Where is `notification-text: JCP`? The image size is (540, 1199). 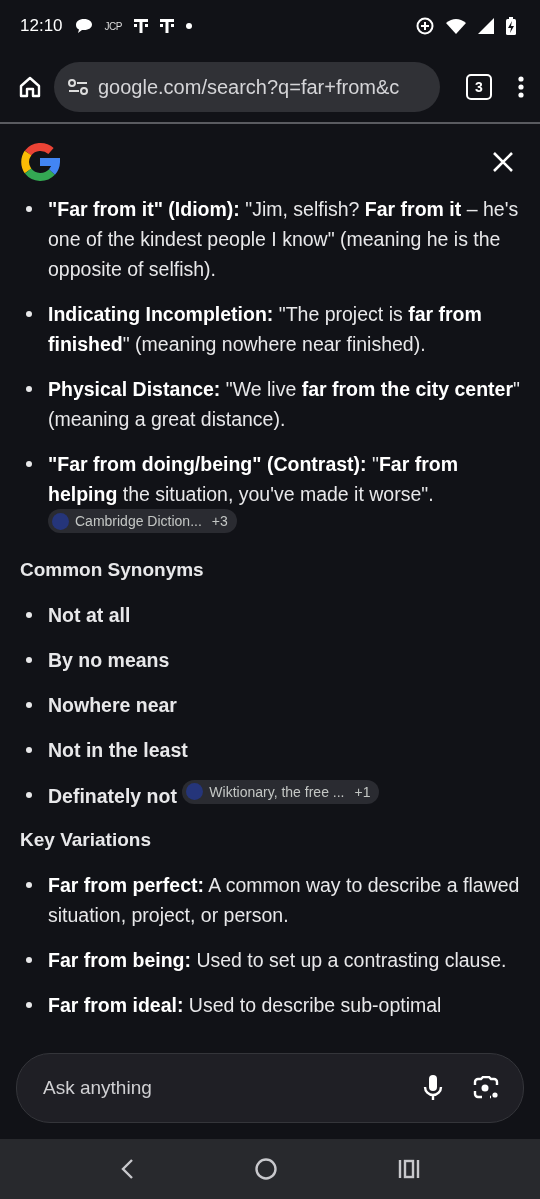 notification-text: JCP is located at coordinates (113, 26).